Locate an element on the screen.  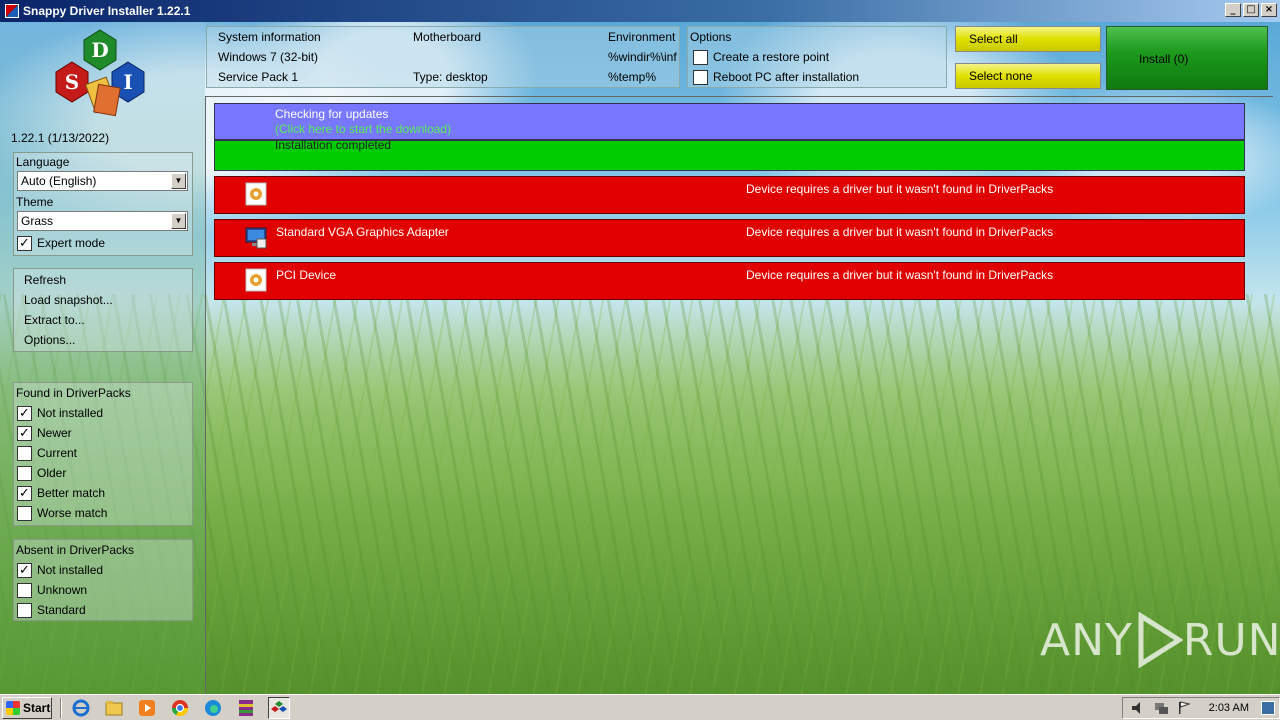
restore-point-label: Create a restore point is located at coordinates (771, 57).